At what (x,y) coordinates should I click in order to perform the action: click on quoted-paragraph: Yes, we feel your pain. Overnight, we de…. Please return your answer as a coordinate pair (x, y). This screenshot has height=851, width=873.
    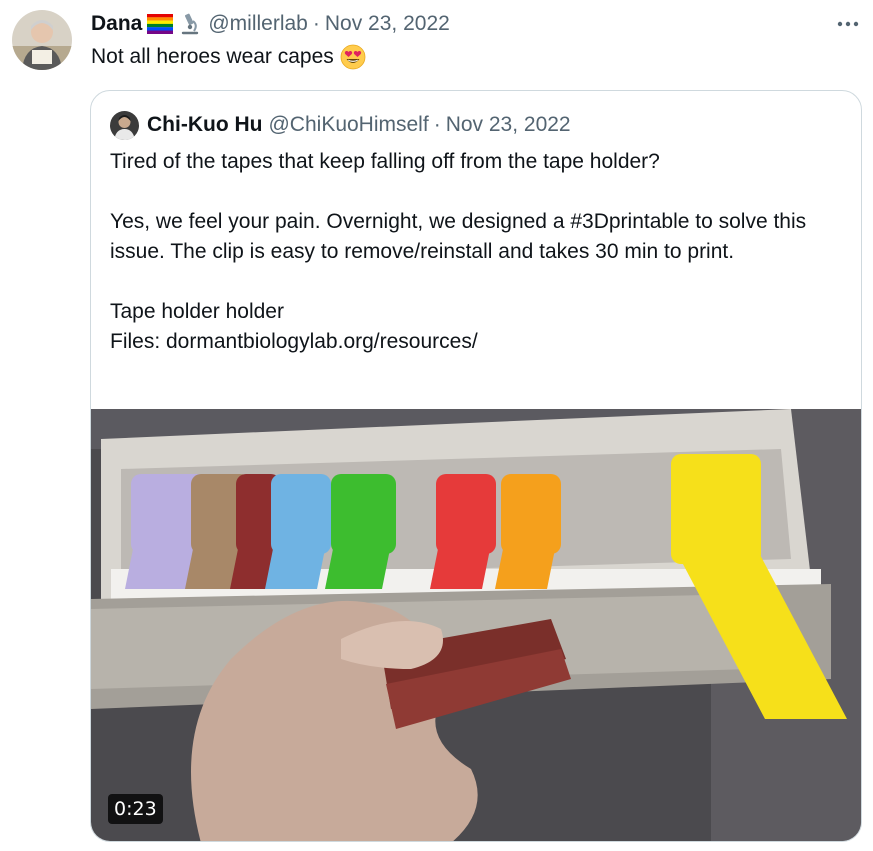
    Looking at the image, I should click on (458, 236).